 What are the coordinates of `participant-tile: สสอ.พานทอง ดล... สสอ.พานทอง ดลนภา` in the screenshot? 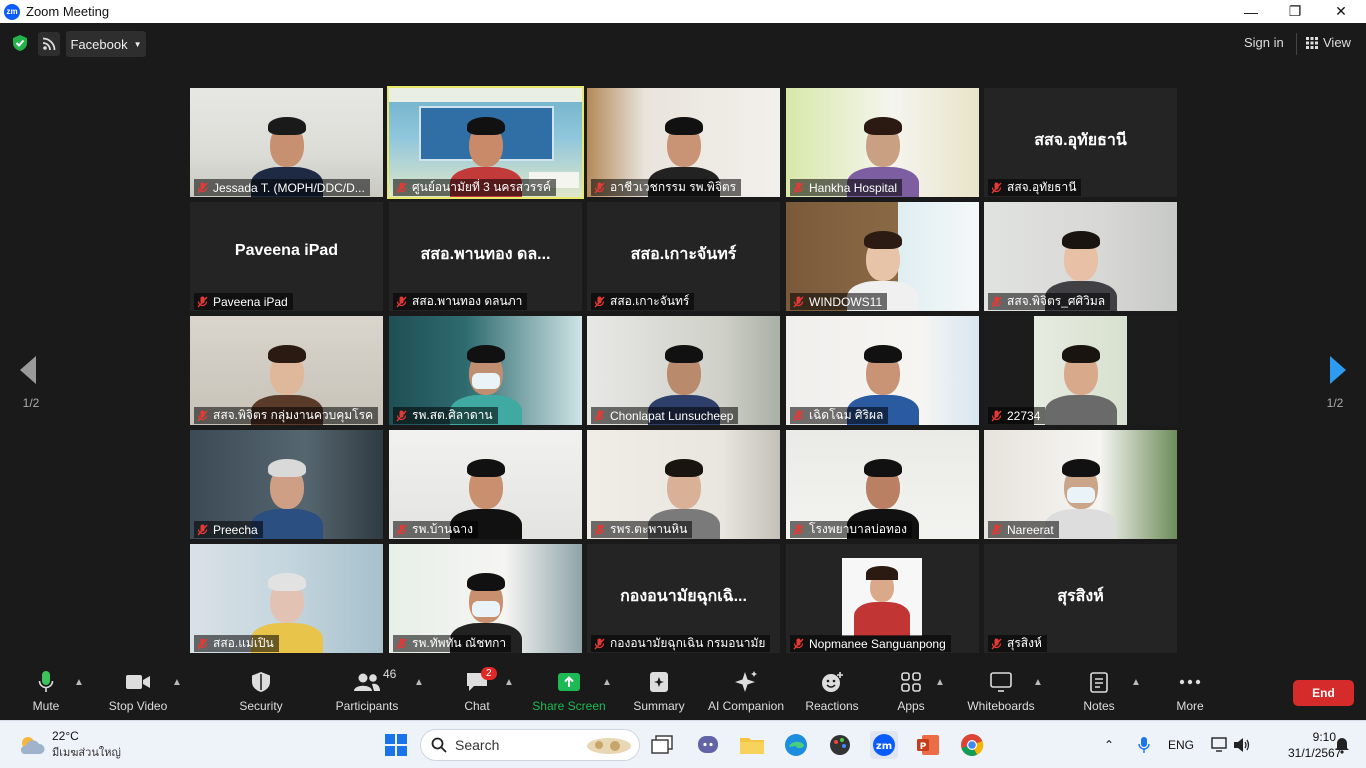 It's located at (485, 256).